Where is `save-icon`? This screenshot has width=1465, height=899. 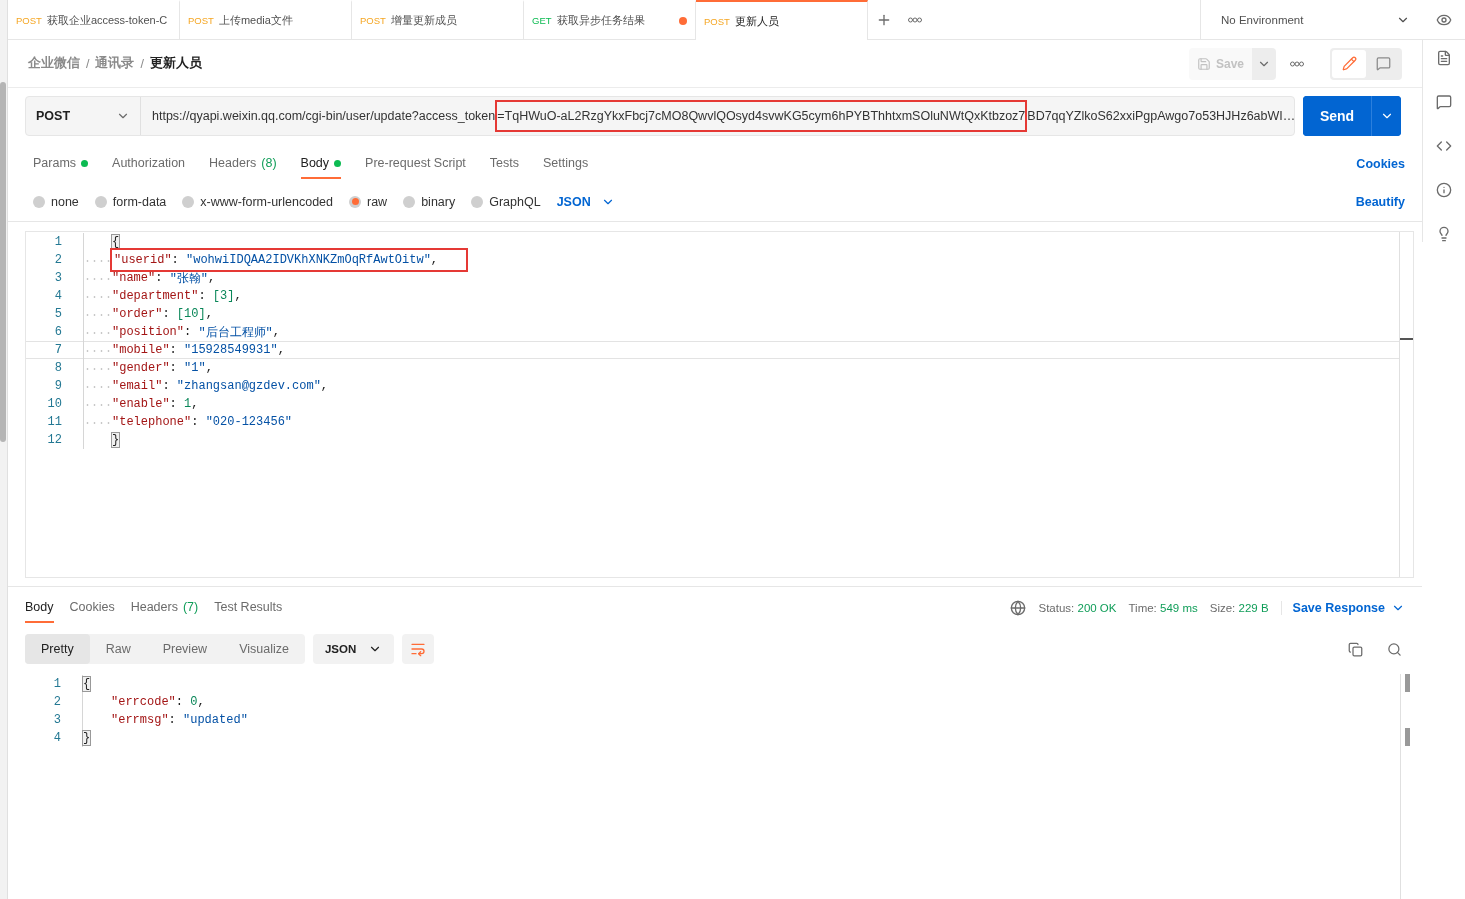 save-icon is located at coordinates (1203, 63).